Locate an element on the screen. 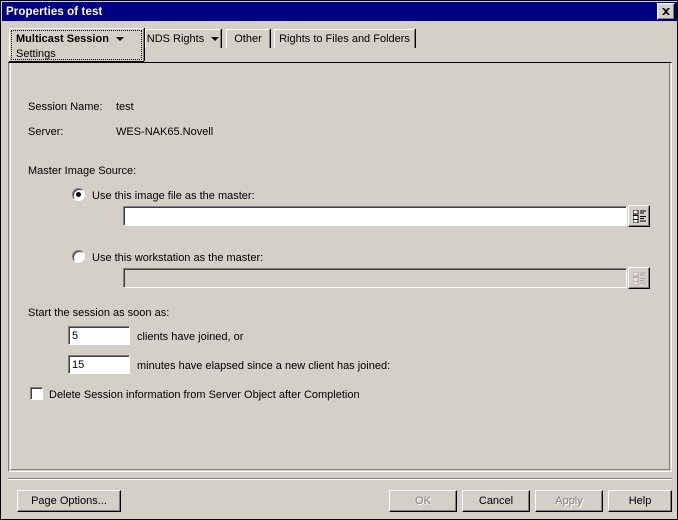 The width and height of the screenshot is (678, 520). workstation-browse-button is located at coordinates (639, 278).